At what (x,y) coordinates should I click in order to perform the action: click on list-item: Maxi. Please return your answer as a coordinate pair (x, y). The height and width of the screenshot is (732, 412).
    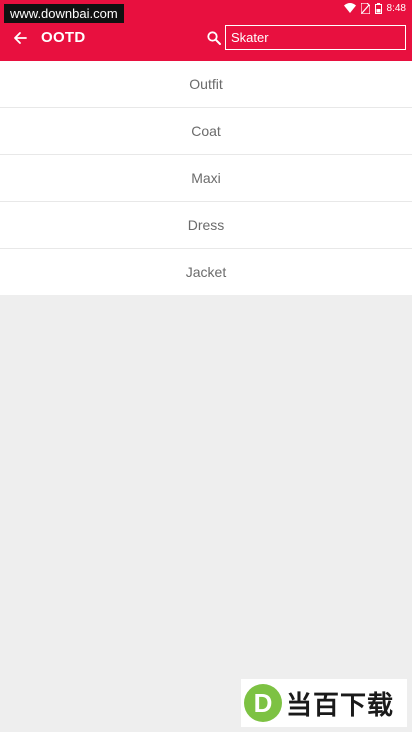
    Looking at the image, I should click on (206, 178).